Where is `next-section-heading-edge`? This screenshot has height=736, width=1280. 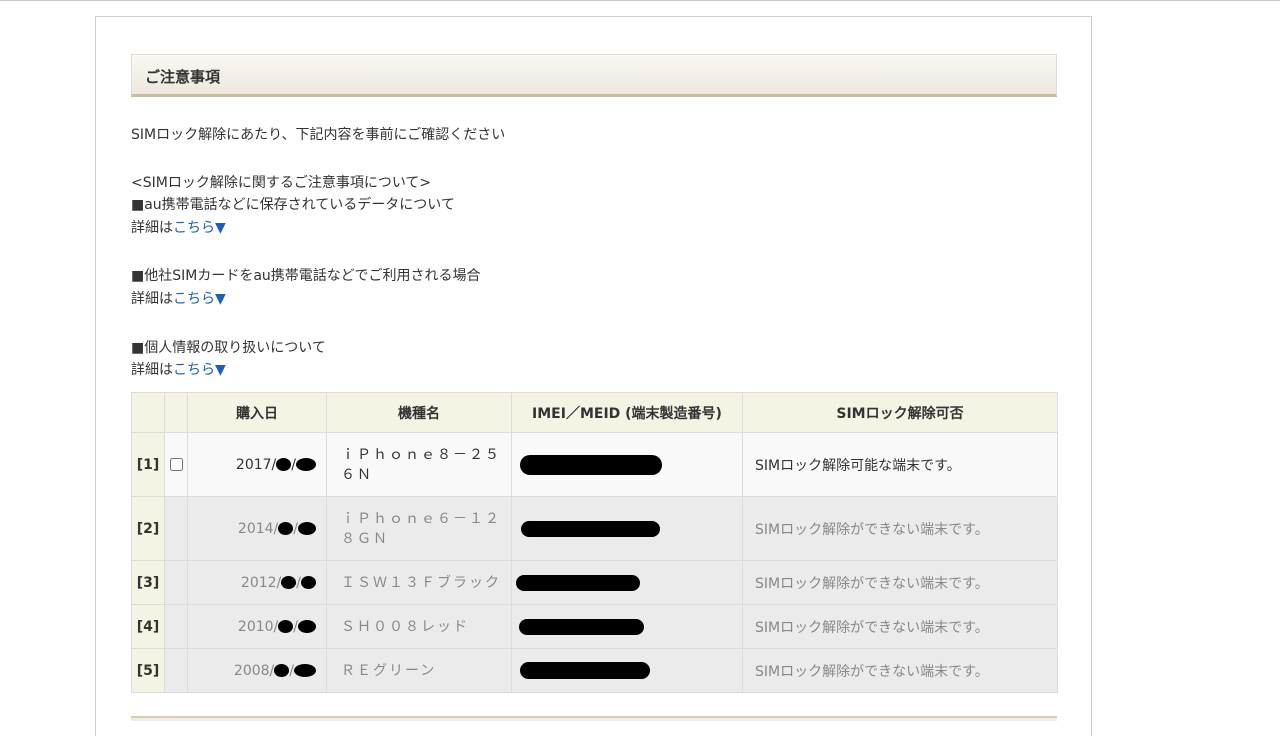 next-section-heading-edge is located at coordinates (594, 718).